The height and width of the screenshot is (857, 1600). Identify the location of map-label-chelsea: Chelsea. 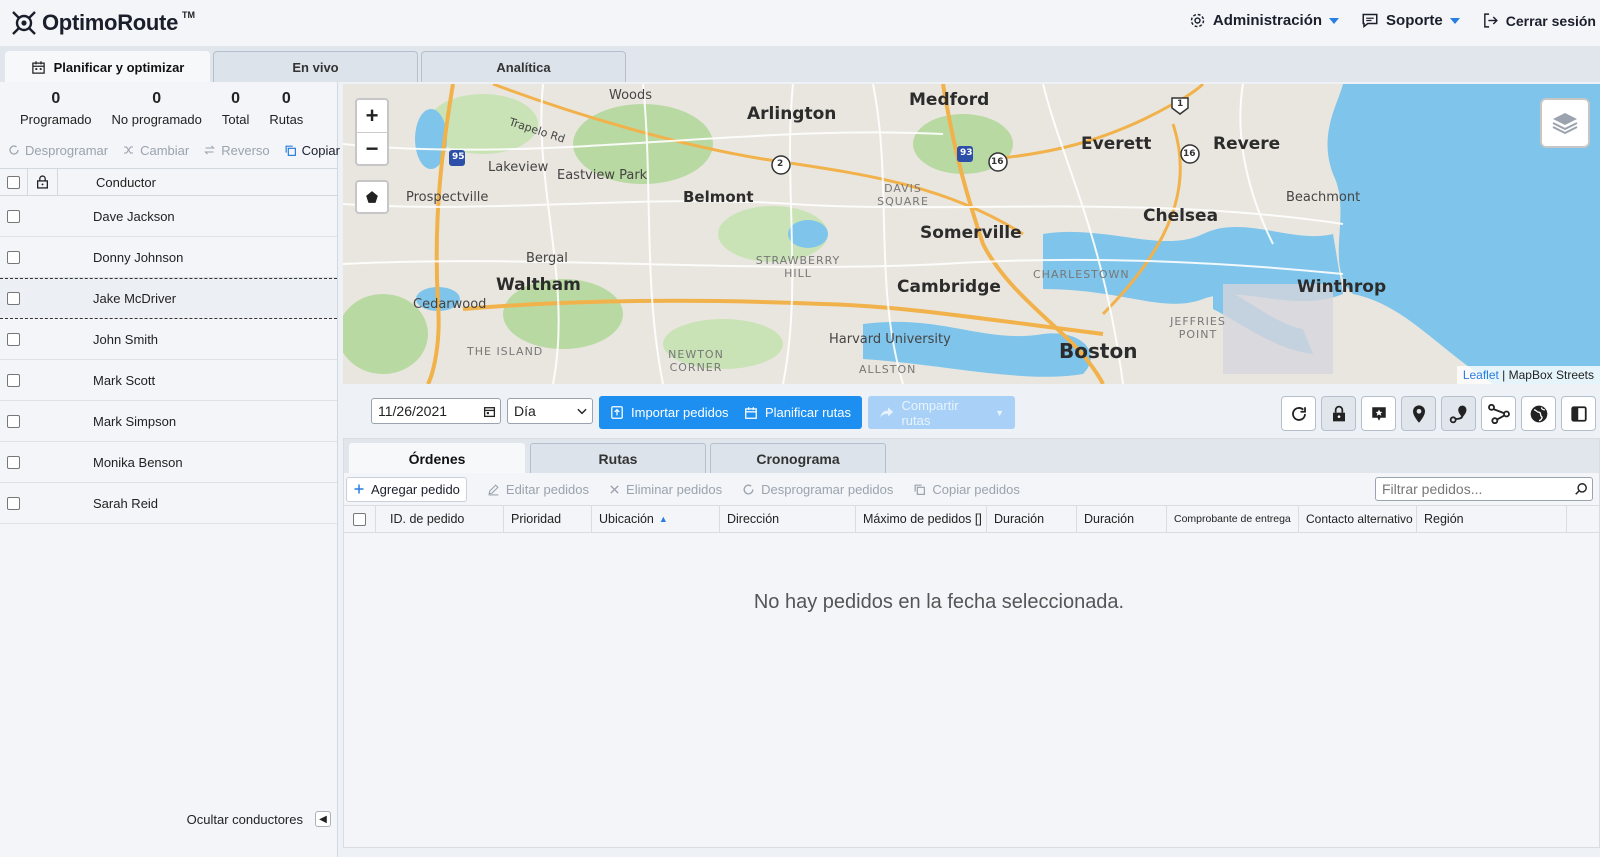
(1181, 216).